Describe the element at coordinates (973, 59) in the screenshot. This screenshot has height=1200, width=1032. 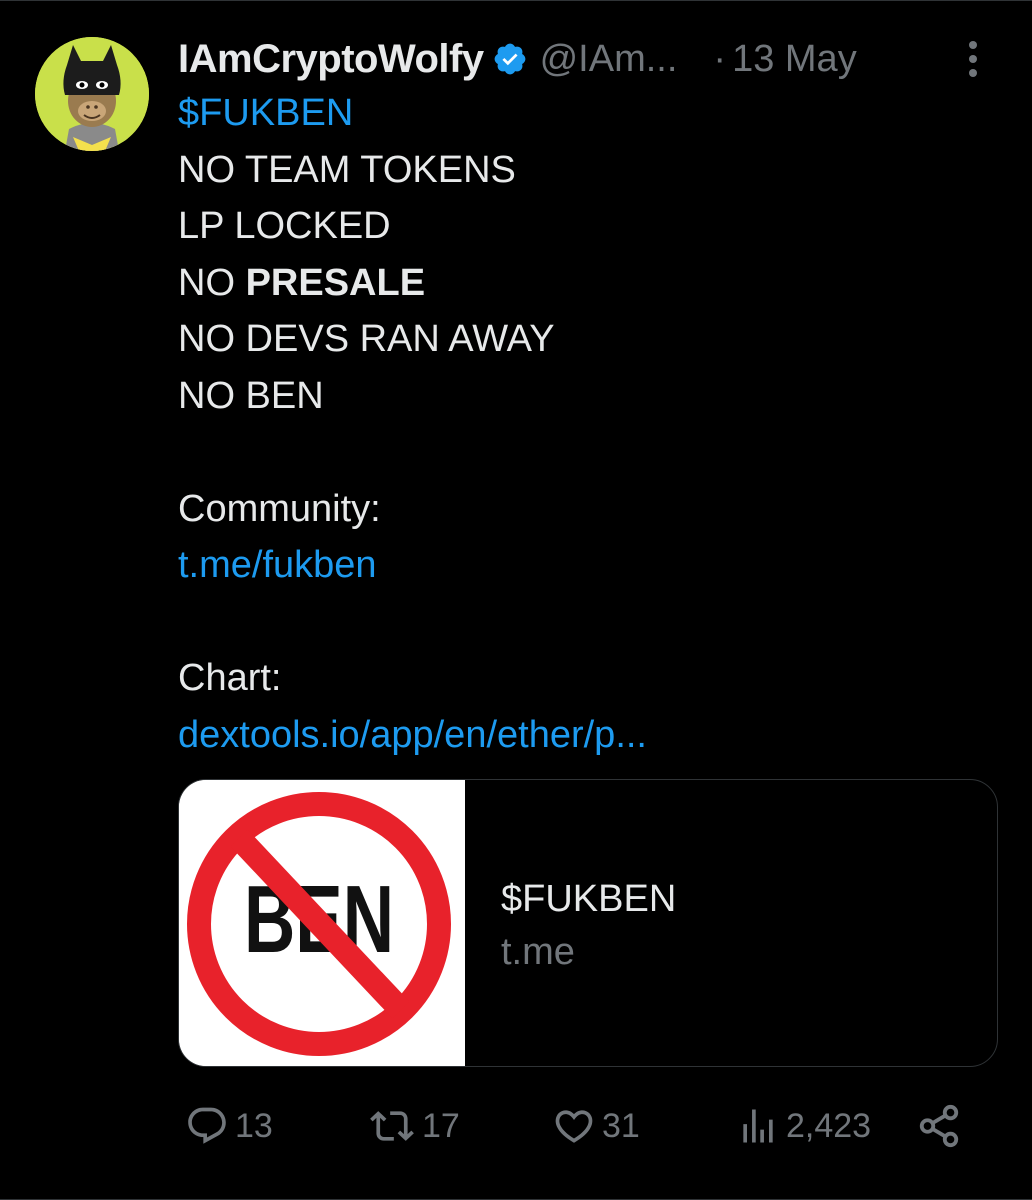
I see `more-icon` at that location.